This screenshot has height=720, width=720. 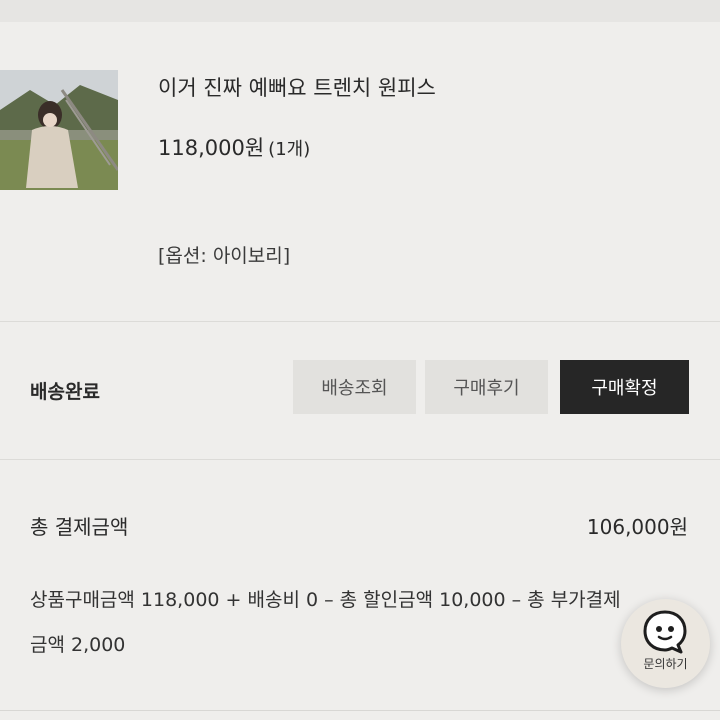 I want to click on write-review-button: 구매후기, so click(x=486, y=387).